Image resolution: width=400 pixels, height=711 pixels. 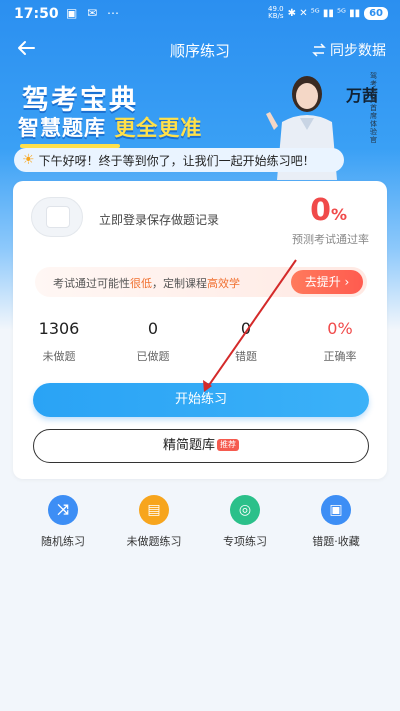 What do you see at coordinates (63, 510) in the screenshot?
I see `shuffle-icon: ⤨` at bounding box center [63, 510].